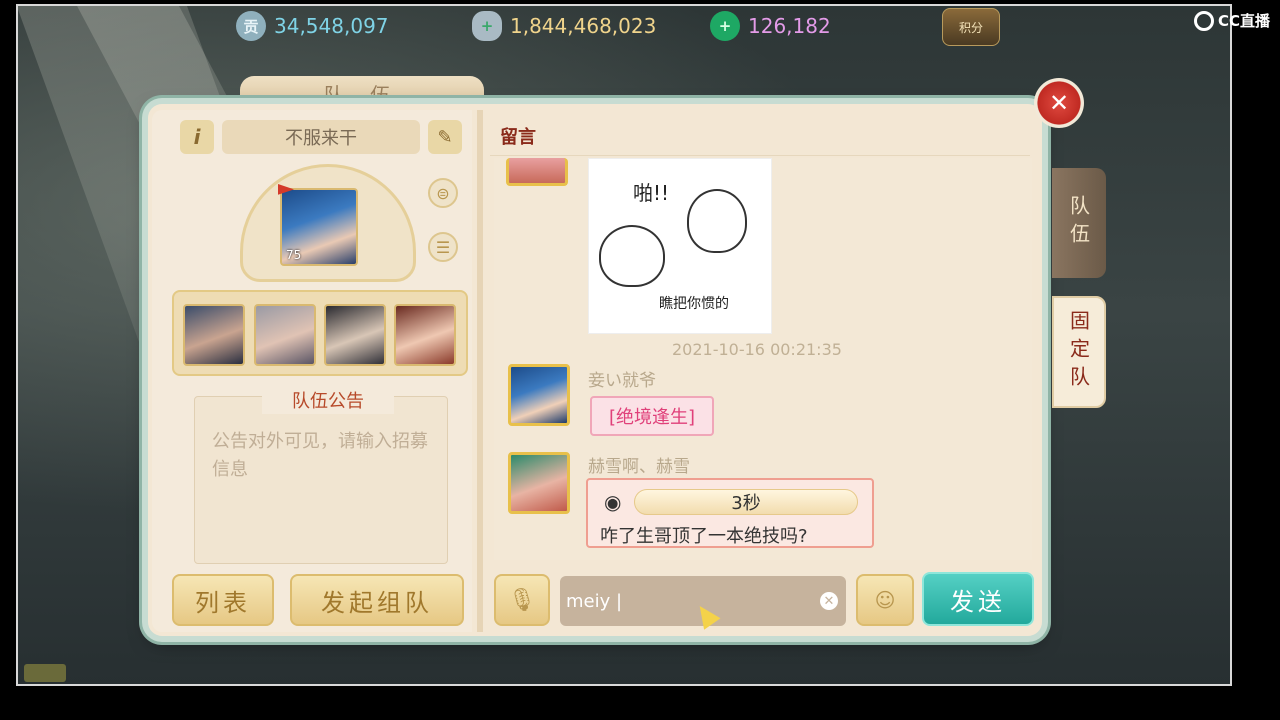 The image size is (1280, 720). What do you see at coordinates (197, 137) in the screenshot?
I see `info-button: i` at bounding box center [197, 137].